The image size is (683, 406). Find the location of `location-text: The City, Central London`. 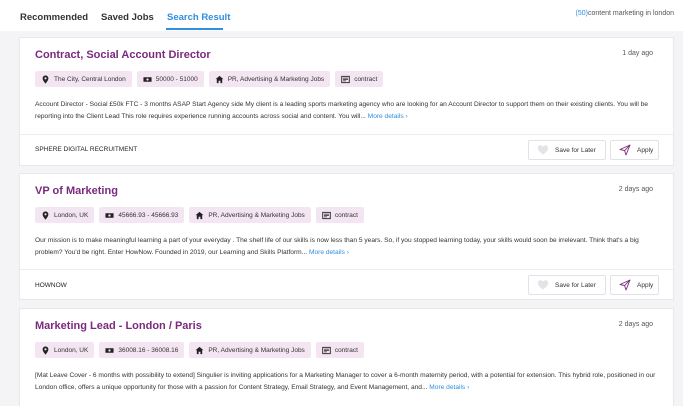

location-text: The City, Central London is located at coordinates (90, 79).